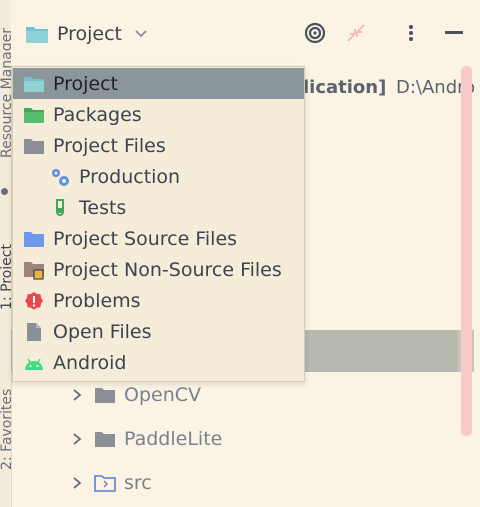  I want to click on test-tube-icon, so click(60, 208).